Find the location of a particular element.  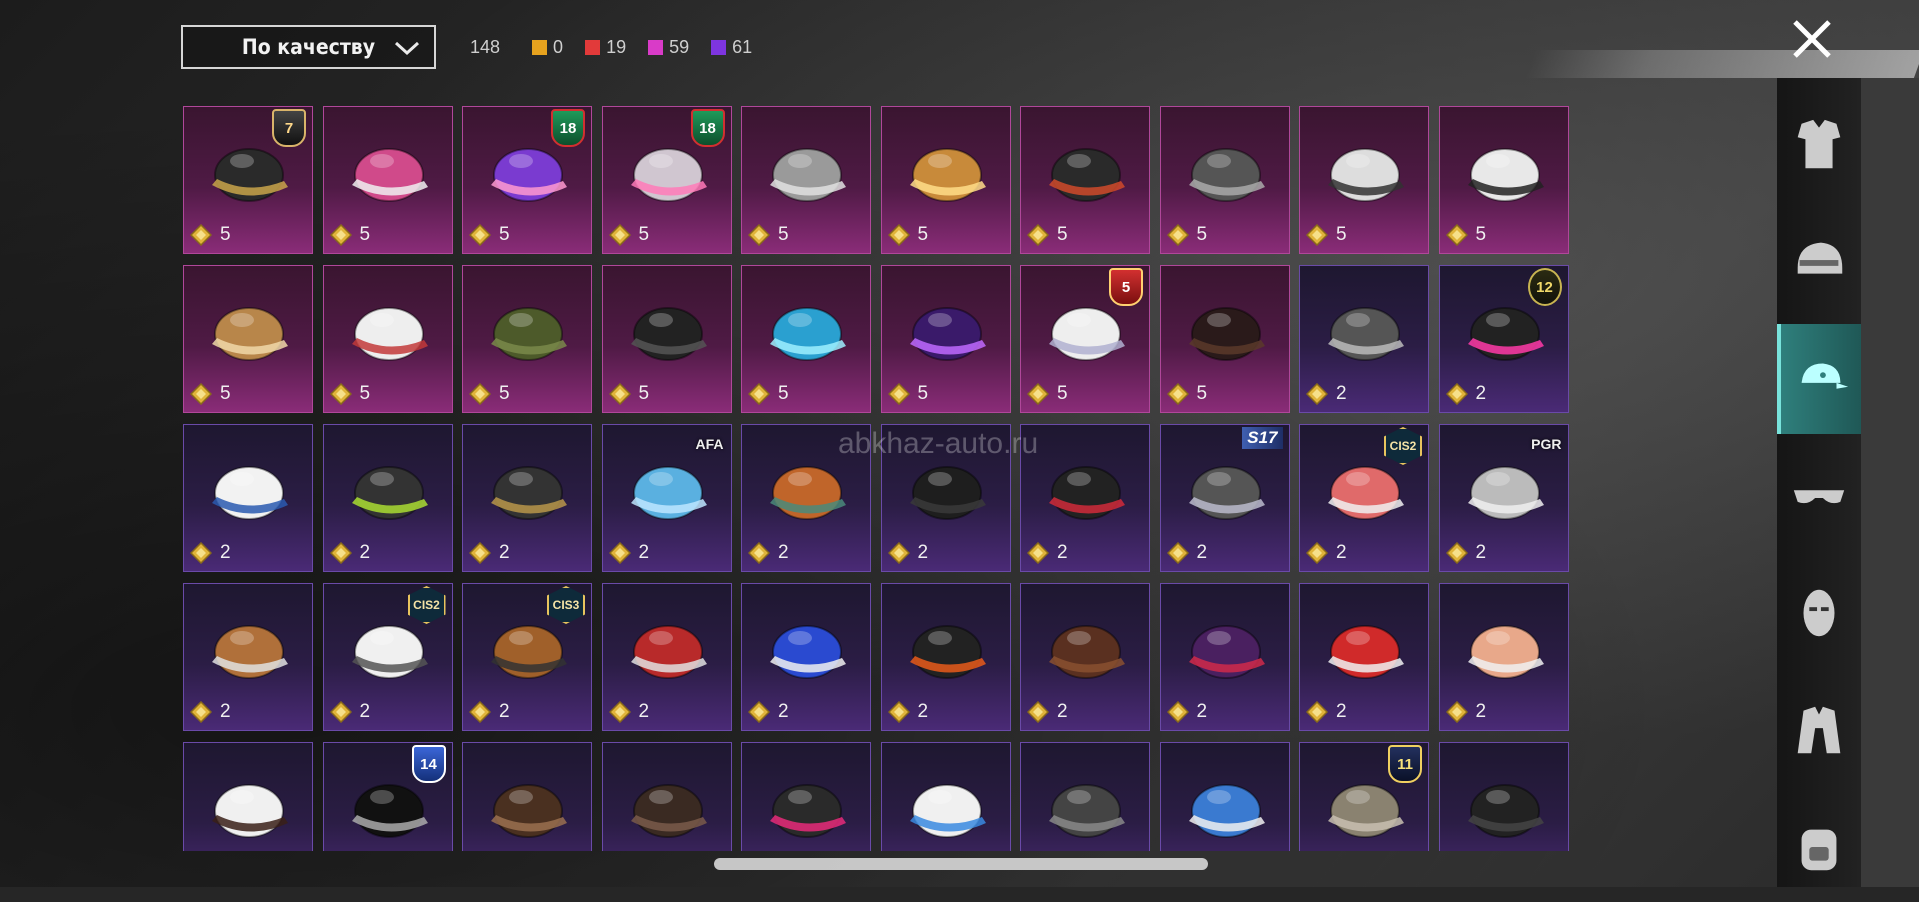

outfit-icon is located at coordinates (1819, 144).